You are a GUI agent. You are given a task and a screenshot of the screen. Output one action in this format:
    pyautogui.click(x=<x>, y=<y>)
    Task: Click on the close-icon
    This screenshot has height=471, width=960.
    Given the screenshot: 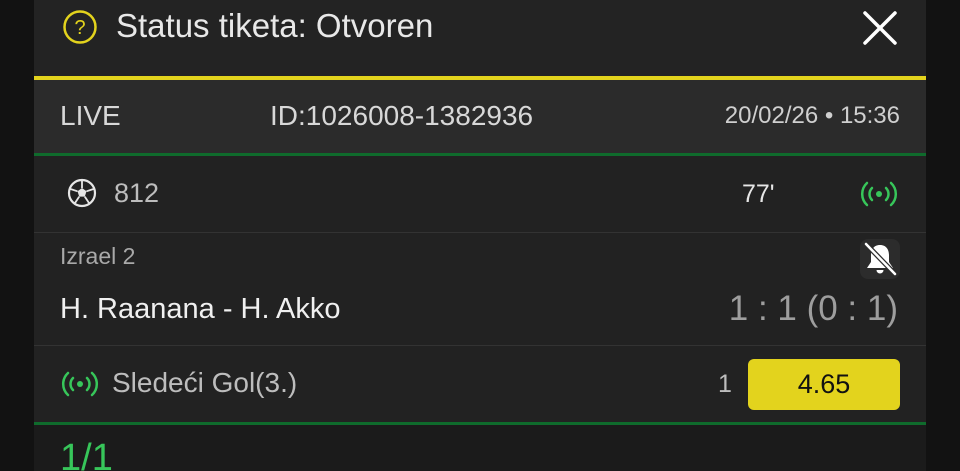 What is the action you would take?
    pyautogui.click(x=880, y=28)
    